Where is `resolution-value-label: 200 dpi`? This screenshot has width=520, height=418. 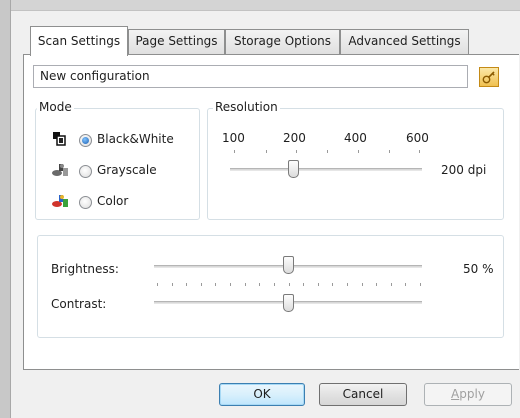 resolution-value-label: 200 dpi is located at coordinates (464, 170).